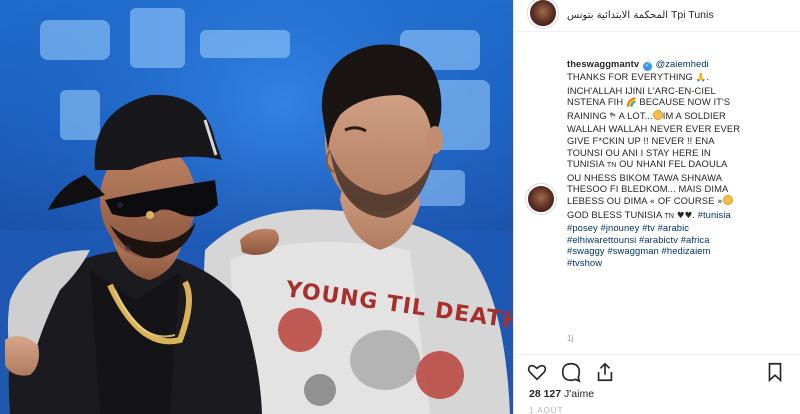 The width and height of the screenshot is (800, 414). Describe the element at coordinates (546, 410) in the screenshot. I see `post-date: 1 AOUT` at that location.